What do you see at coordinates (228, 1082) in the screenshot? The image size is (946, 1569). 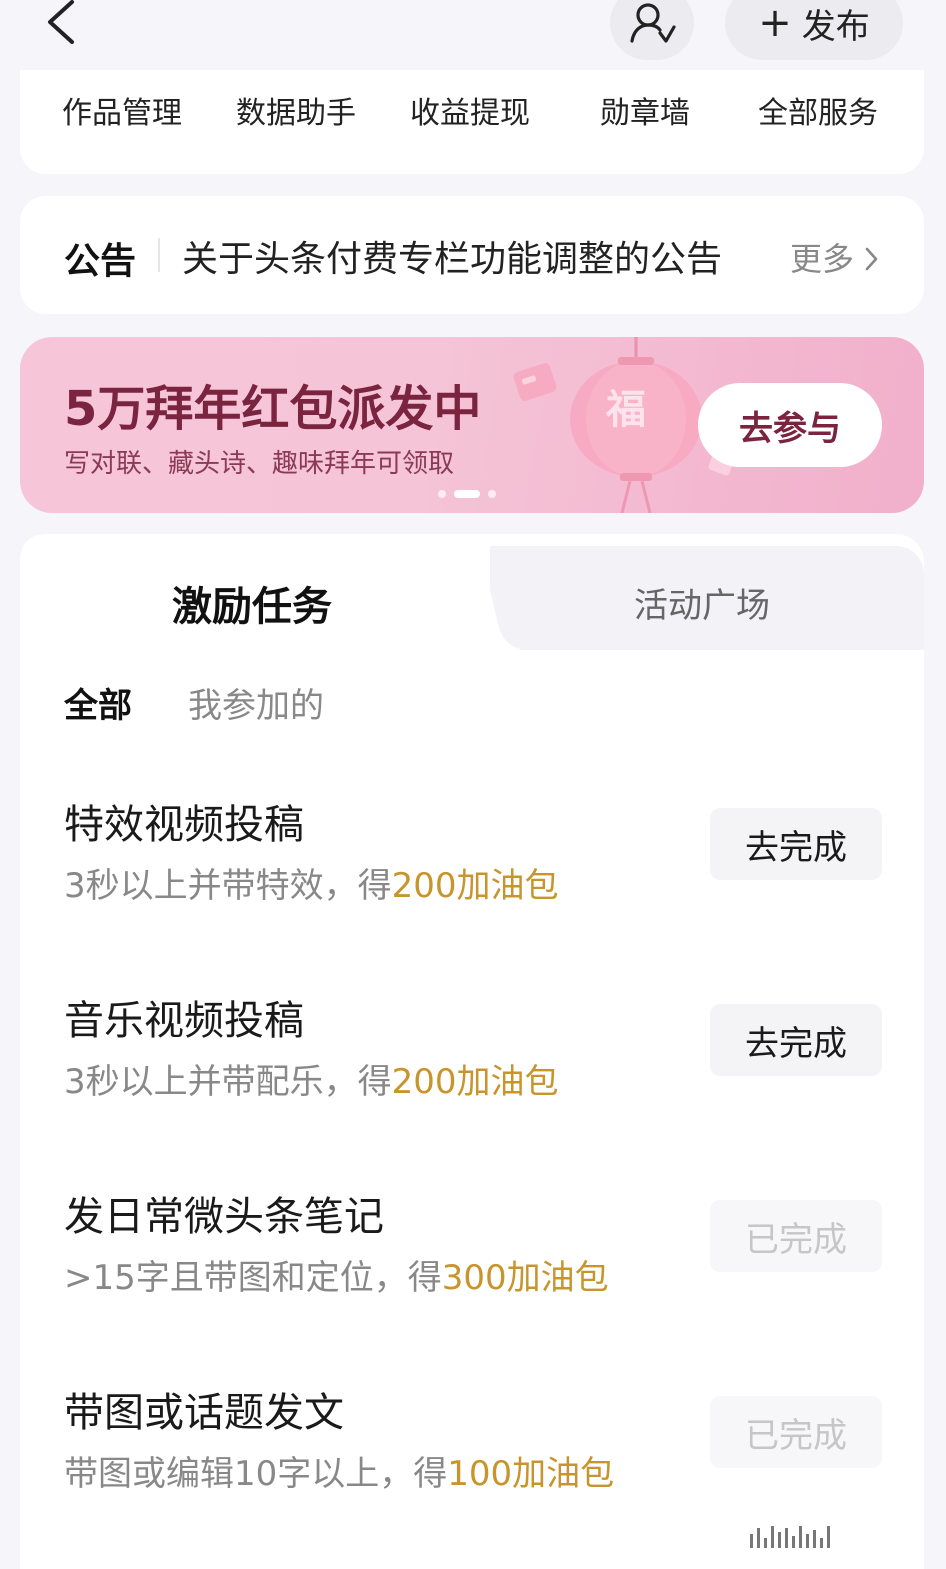 I see `task-desc-text: 3秒以上并带配乐，得` at bounding box center [228, 1082].